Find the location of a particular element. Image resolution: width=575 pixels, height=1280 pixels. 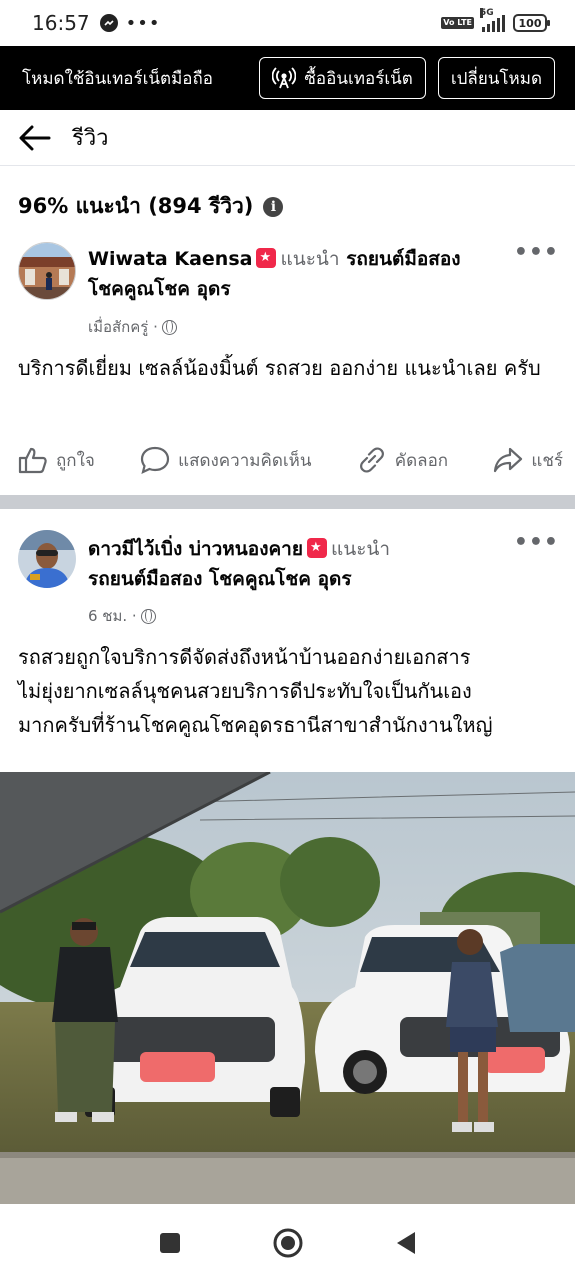

broadcast-icon is located at coordinates (284, 78).